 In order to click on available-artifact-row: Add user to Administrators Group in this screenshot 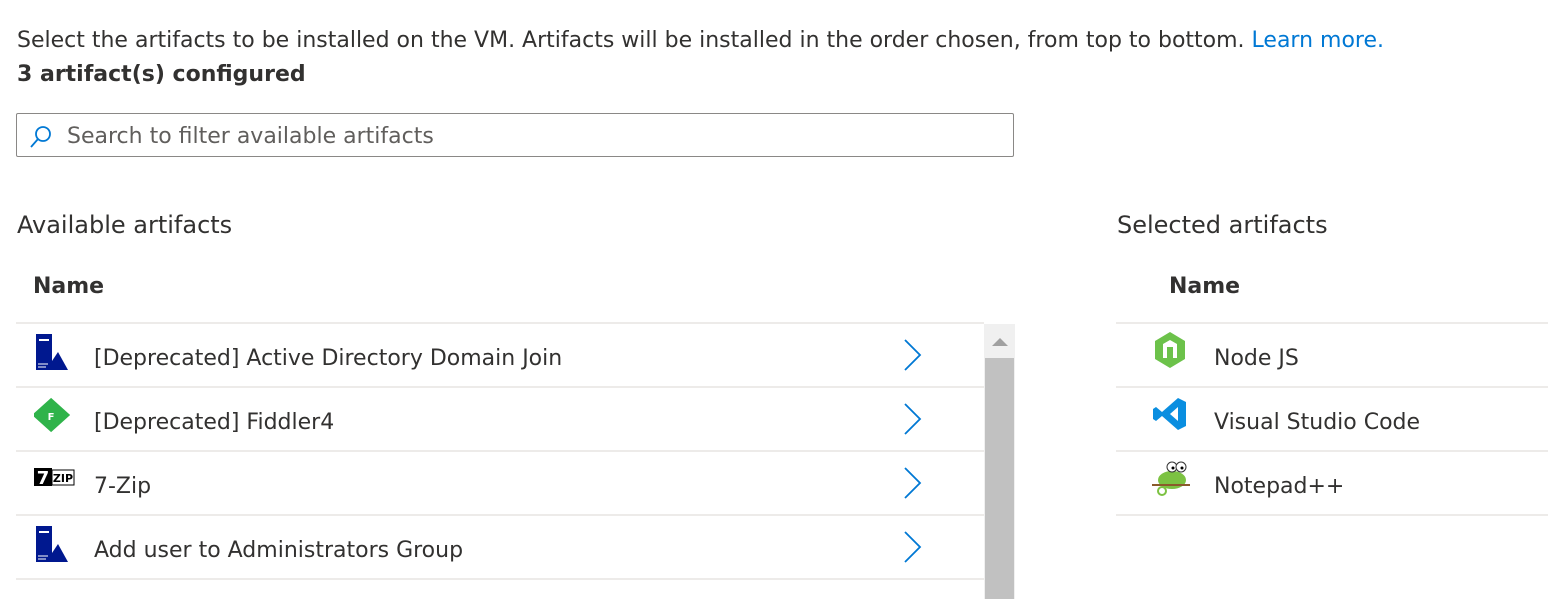, I will do `click(500, 548)`.